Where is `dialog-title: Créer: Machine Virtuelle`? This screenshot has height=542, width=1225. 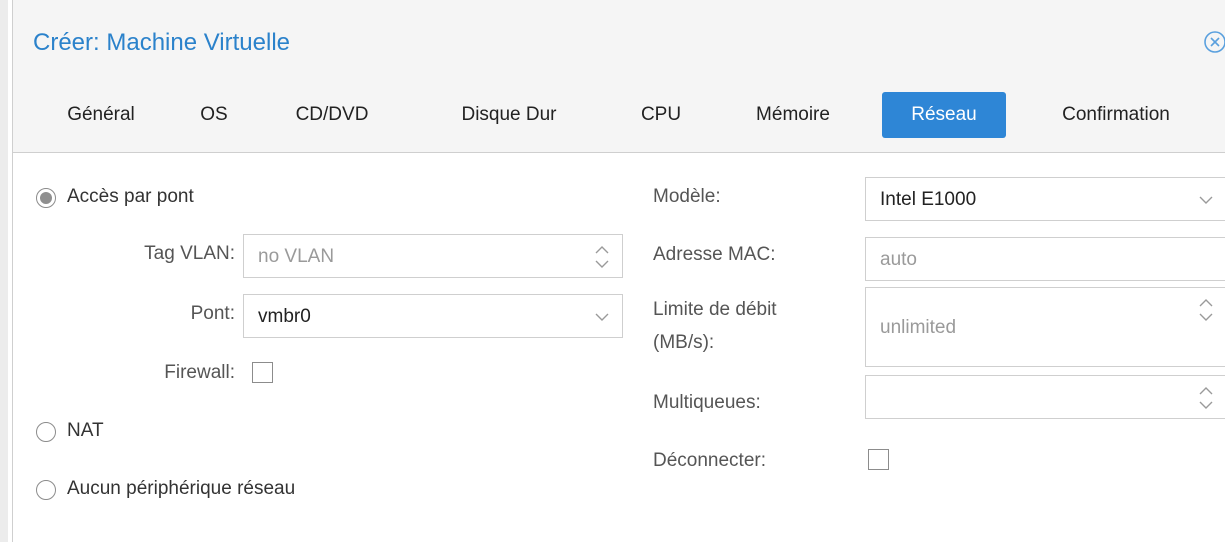
dialog-title: Créer: Machine Virtuelle is located at coordinates (162, 42).